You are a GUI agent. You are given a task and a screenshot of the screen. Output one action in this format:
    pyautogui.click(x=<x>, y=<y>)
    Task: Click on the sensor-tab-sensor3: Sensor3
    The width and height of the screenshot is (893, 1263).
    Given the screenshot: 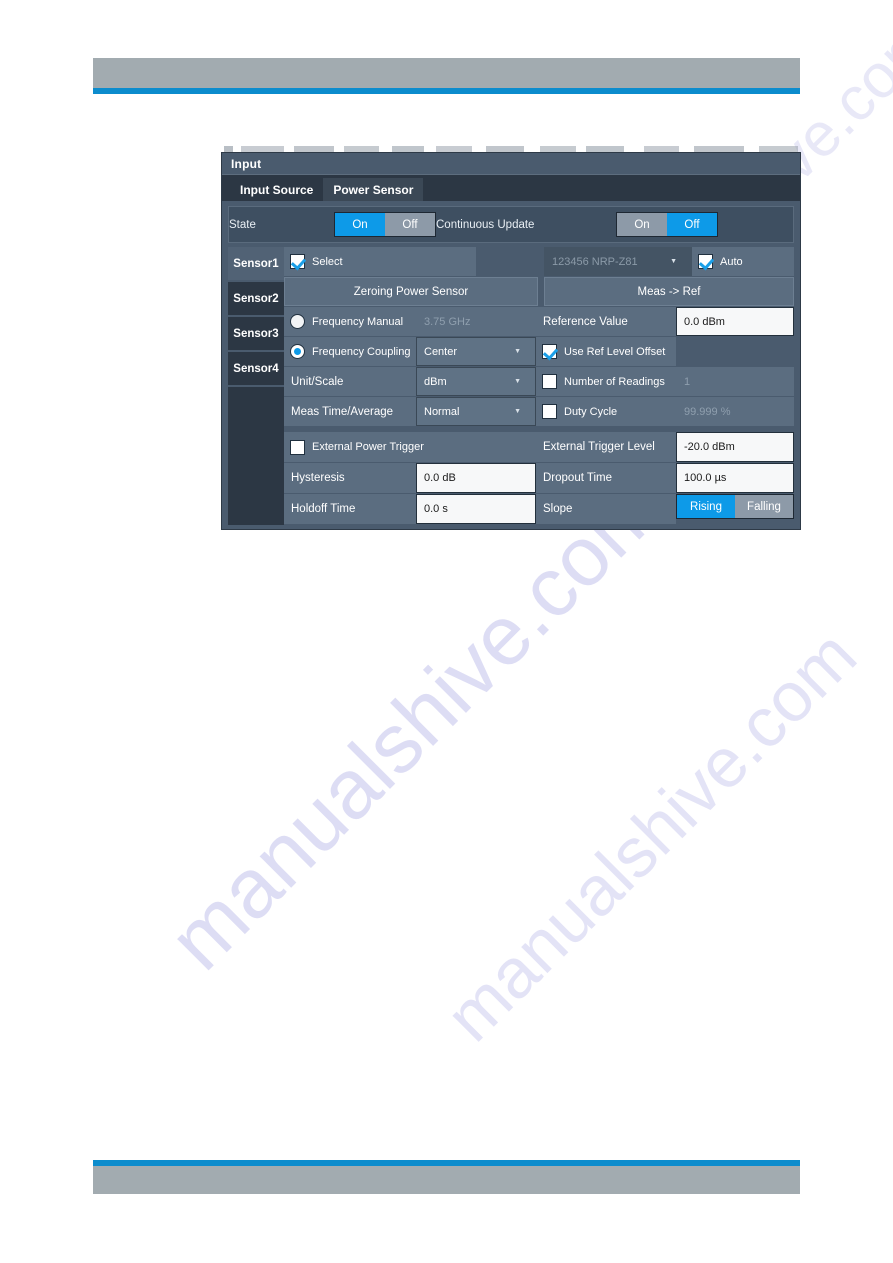 What is the action you would take?
    pyautogui.click(x=256, y=333)
    